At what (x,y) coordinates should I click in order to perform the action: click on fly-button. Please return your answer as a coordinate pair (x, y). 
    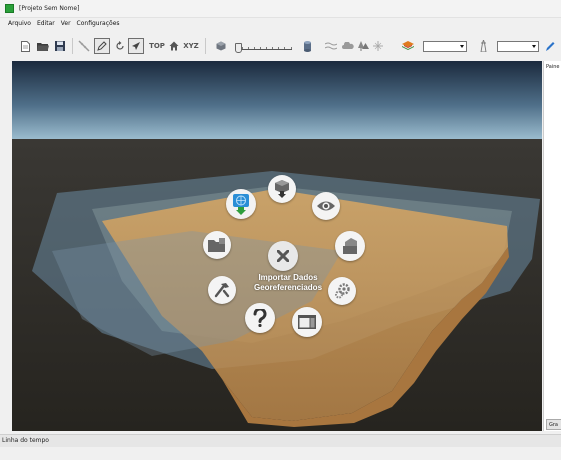
    Looking at the image, I should click on (136, 46).